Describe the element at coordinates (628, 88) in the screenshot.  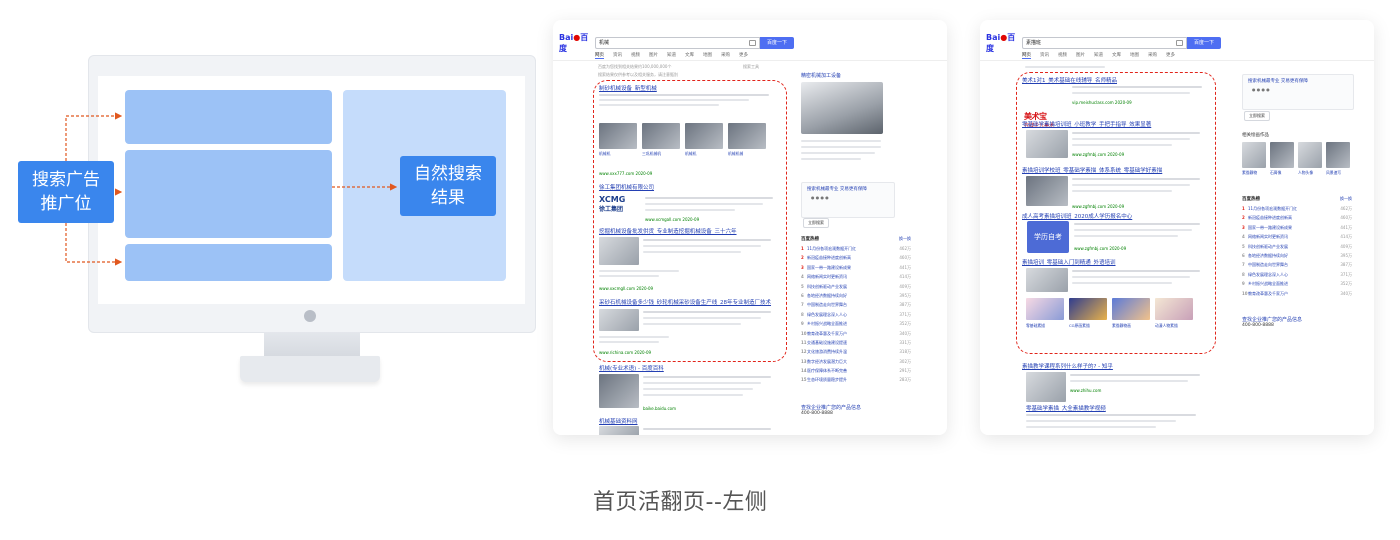
I see `ad-result-title: 制砂机械设备_新型机械` at that location.